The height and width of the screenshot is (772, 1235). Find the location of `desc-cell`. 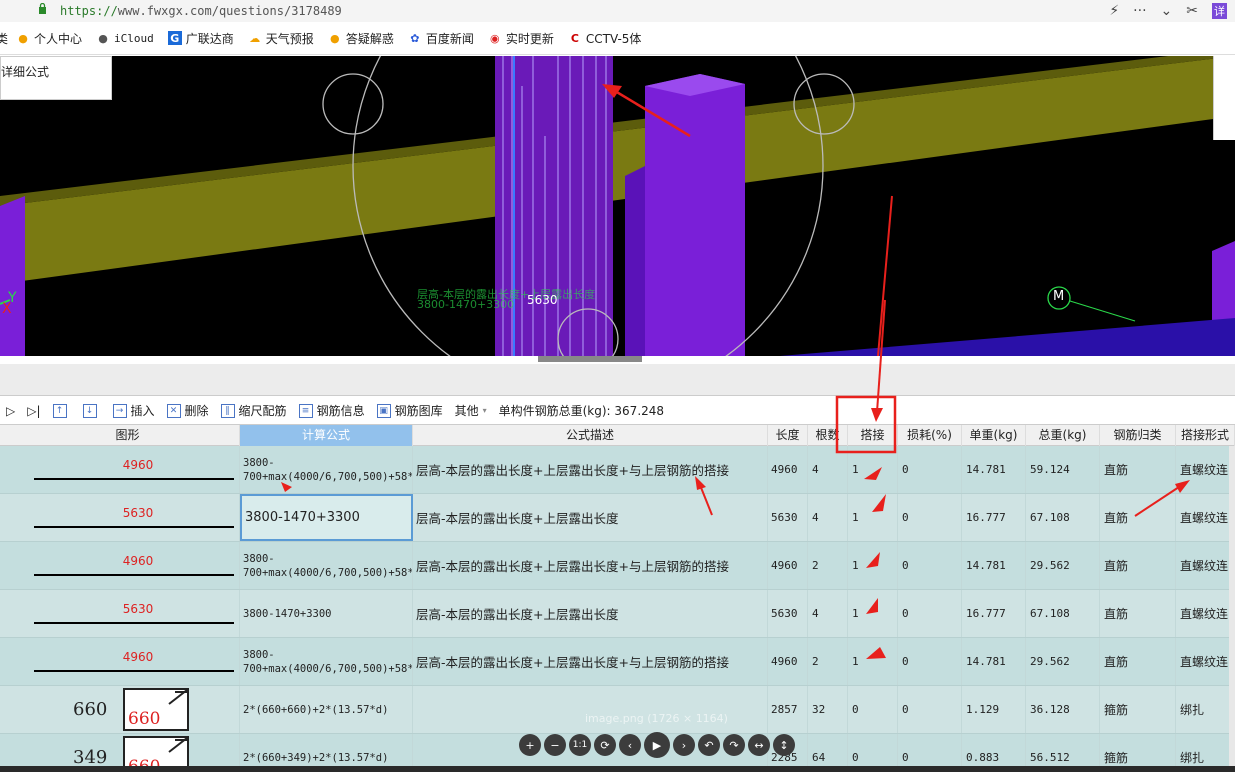

desc-cell is located at coordinates (590, 709).